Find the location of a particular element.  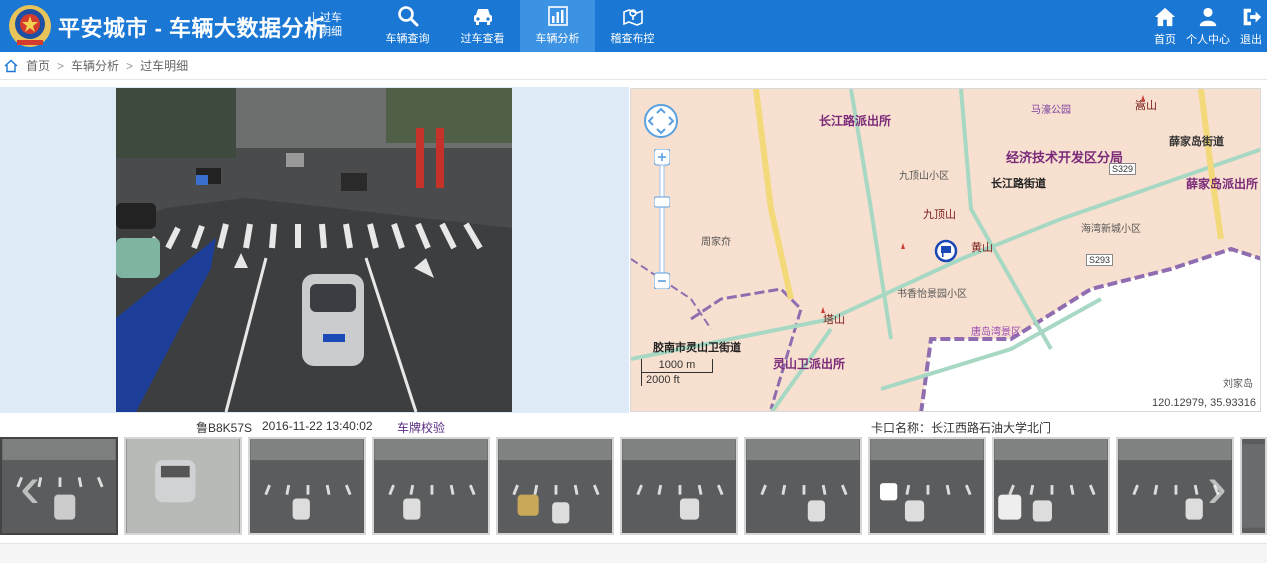

breadcrumb-vehicle-analysis: 车辆分析 is located at coordinates (95, 65).